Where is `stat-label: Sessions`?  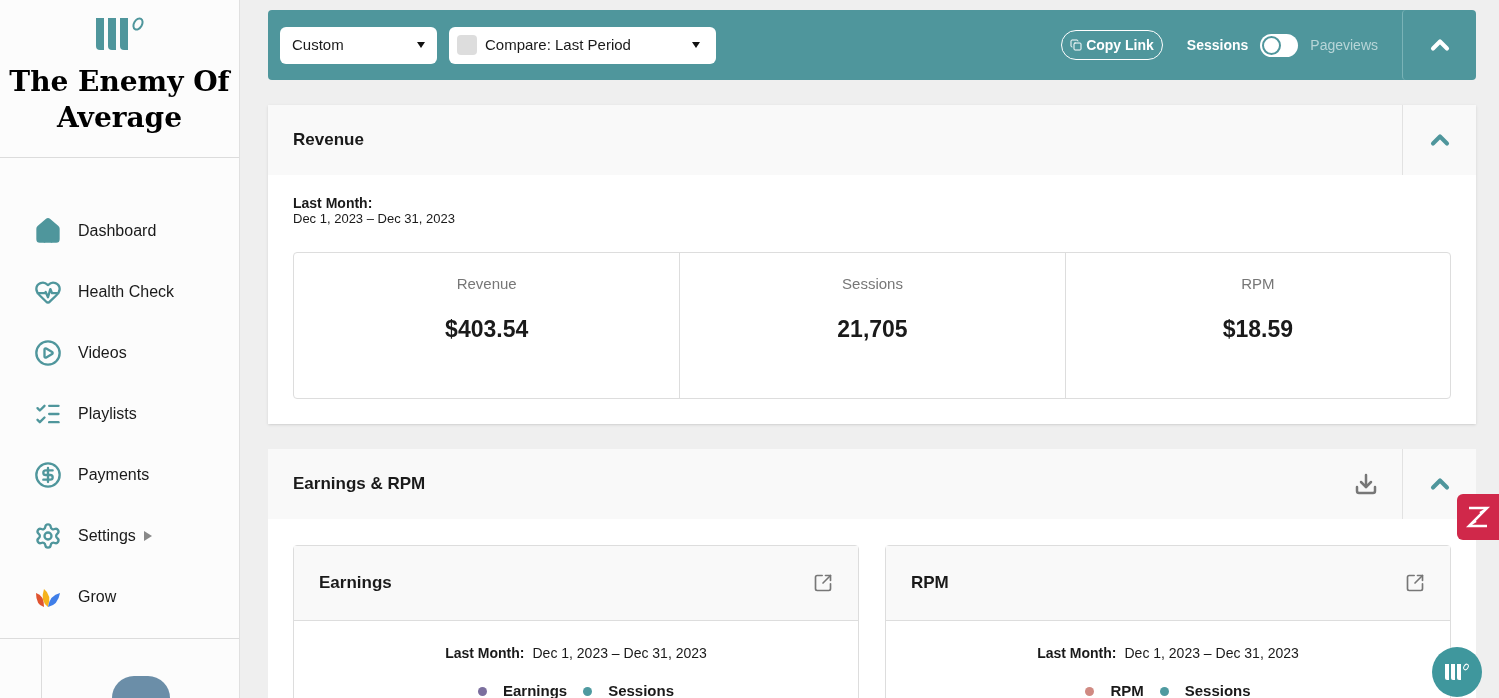 stat-label: Sessions is located at coordinates (872, 284).